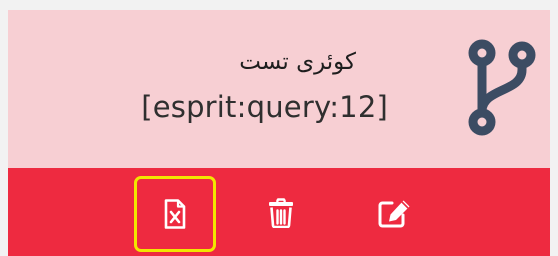 Image resolution: width=558 pixels, height=256 pixels. Describe the element at coordinates (502, 87) in the screenshot. I see `code-branch-icon` at that location.